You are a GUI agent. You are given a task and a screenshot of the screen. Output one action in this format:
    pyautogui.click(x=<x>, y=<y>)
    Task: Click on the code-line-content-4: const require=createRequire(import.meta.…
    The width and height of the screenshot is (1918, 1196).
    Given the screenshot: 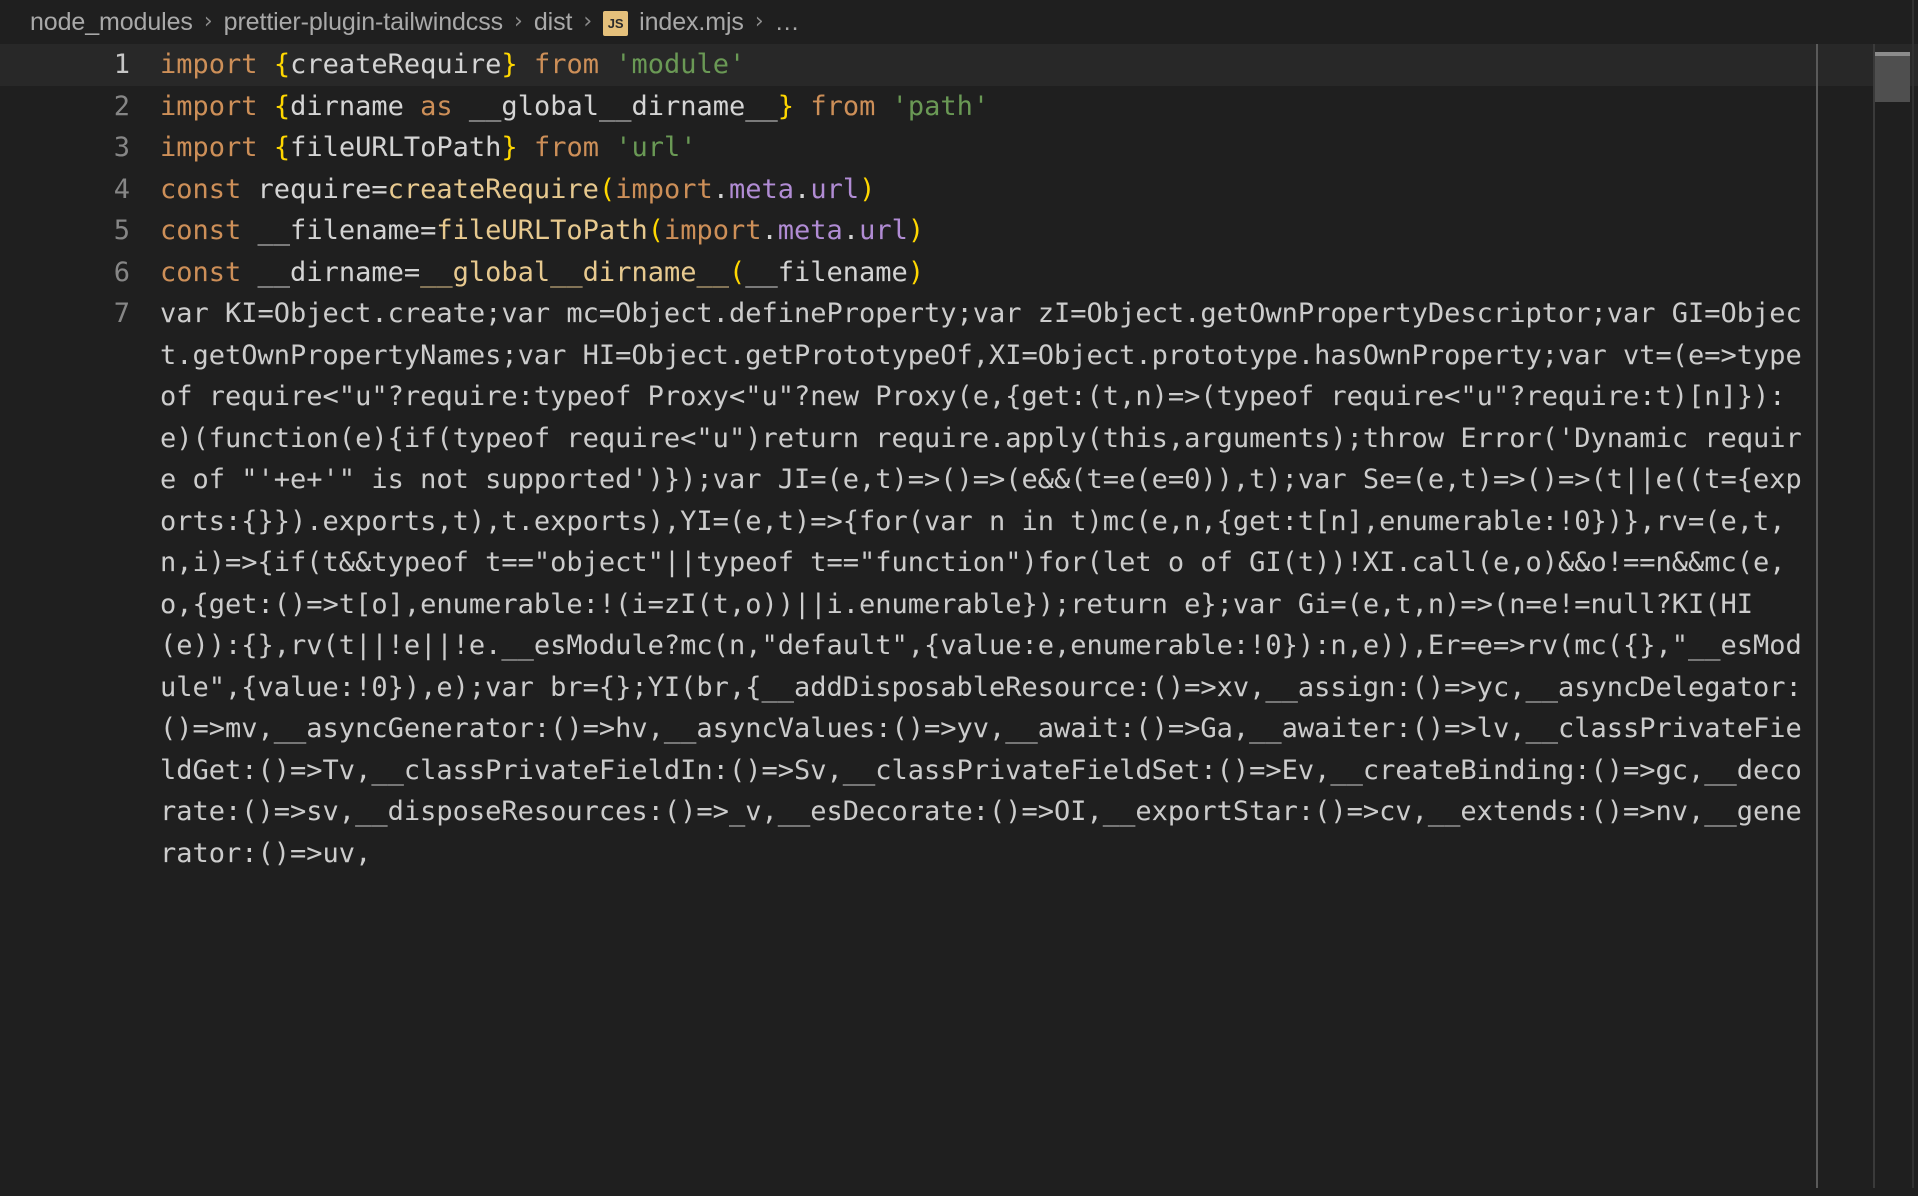 What is the action you would take?
    pyautogui.click(x=1039, y=190)
    